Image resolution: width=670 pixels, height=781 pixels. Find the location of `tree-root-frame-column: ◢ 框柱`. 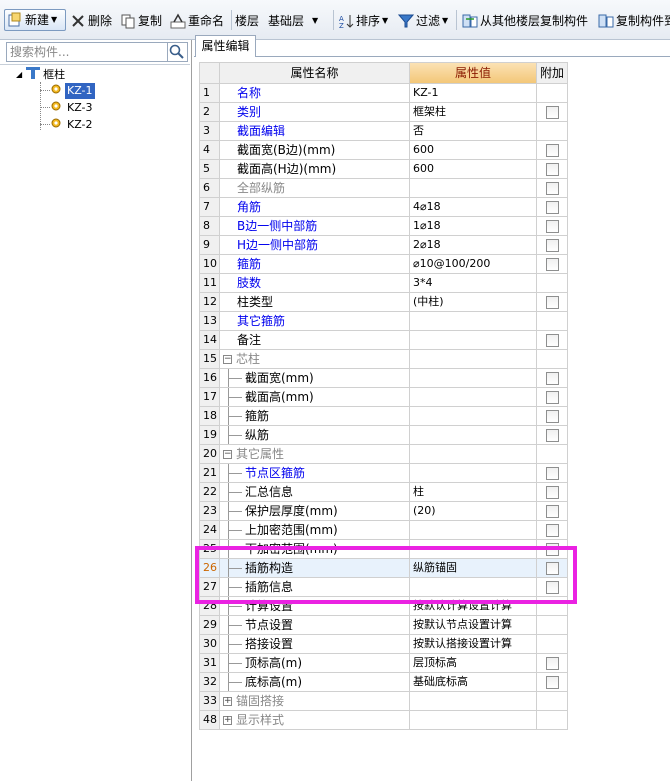

tree-root-frame-column: ◢ 框柱 is located at coordinates (41, 75).